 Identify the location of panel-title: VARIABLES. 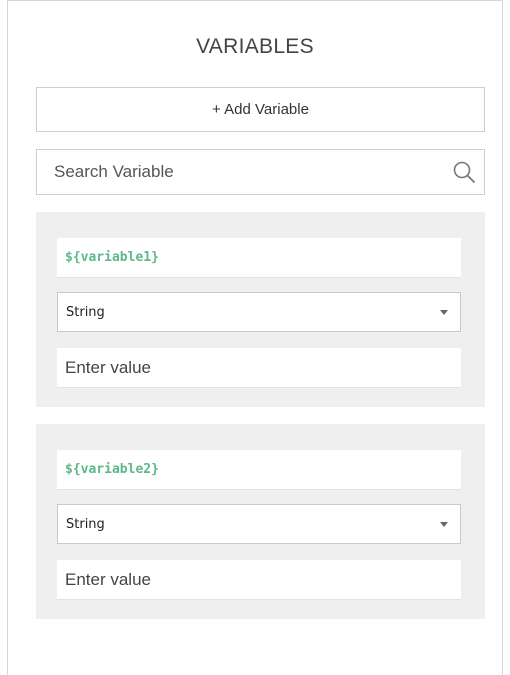
(255, 46).